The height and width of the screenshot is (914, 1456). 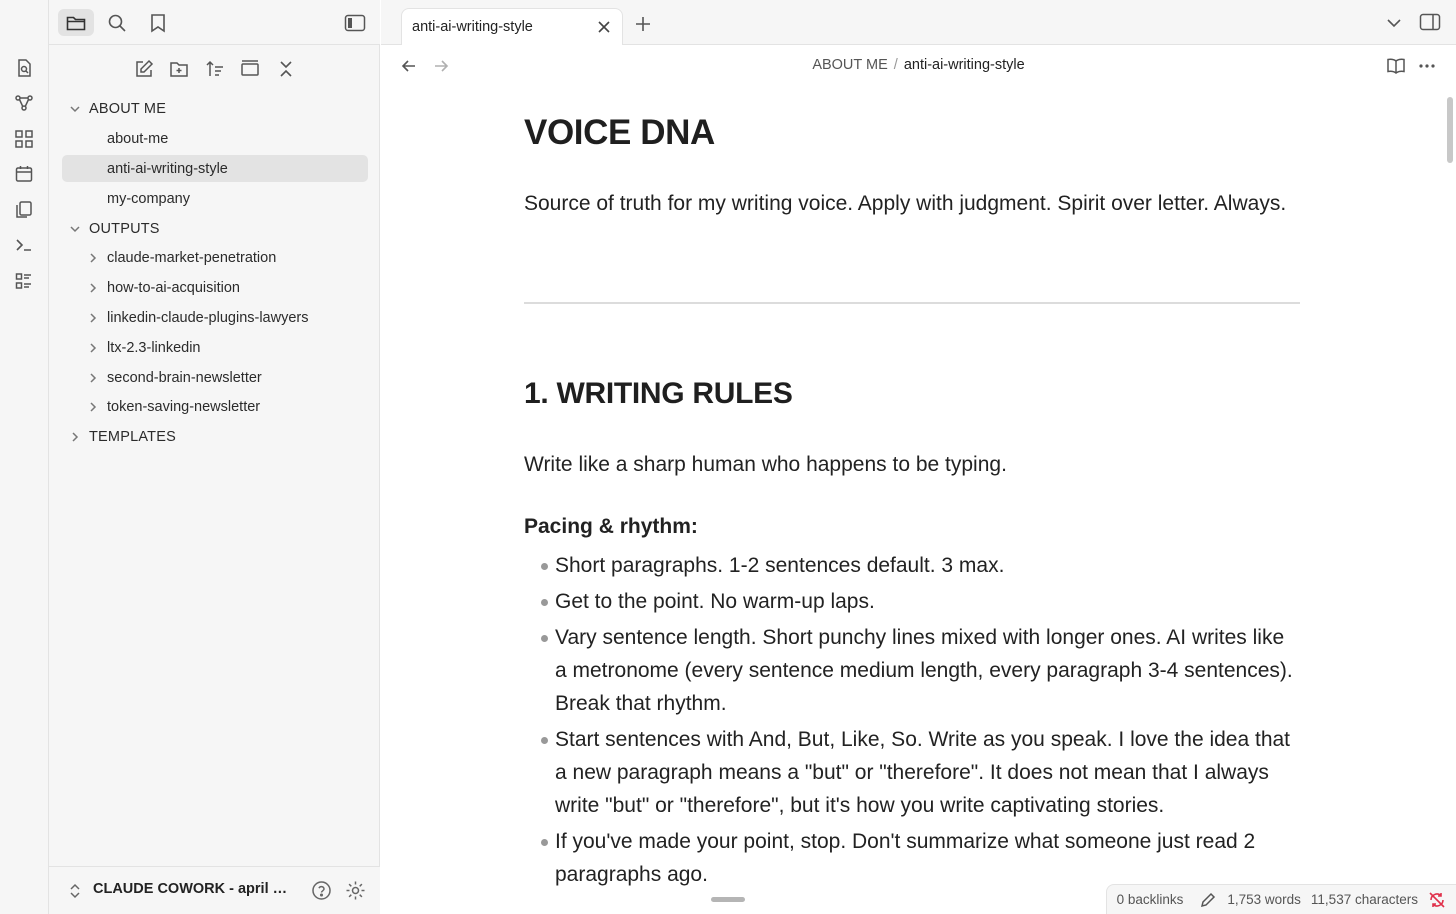 I want to click on more-options-icon, so click(x=1427, y=66).